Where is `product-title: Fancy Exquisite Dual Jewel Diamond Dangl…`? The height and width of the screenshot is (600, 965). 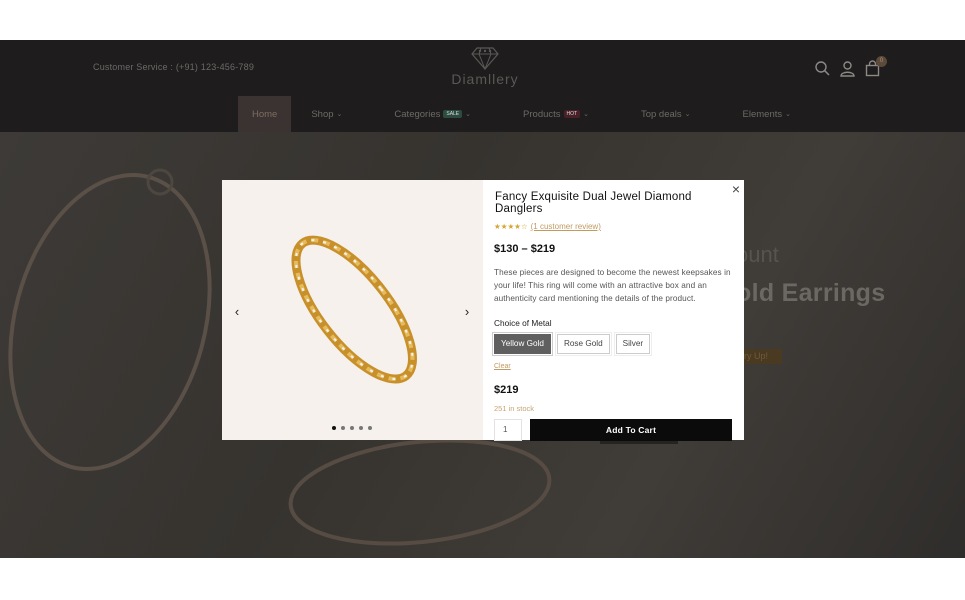 product-title: Fancy Exquisite Dual Jewel Diamond Dangl… is located at coordinates (593, 203).